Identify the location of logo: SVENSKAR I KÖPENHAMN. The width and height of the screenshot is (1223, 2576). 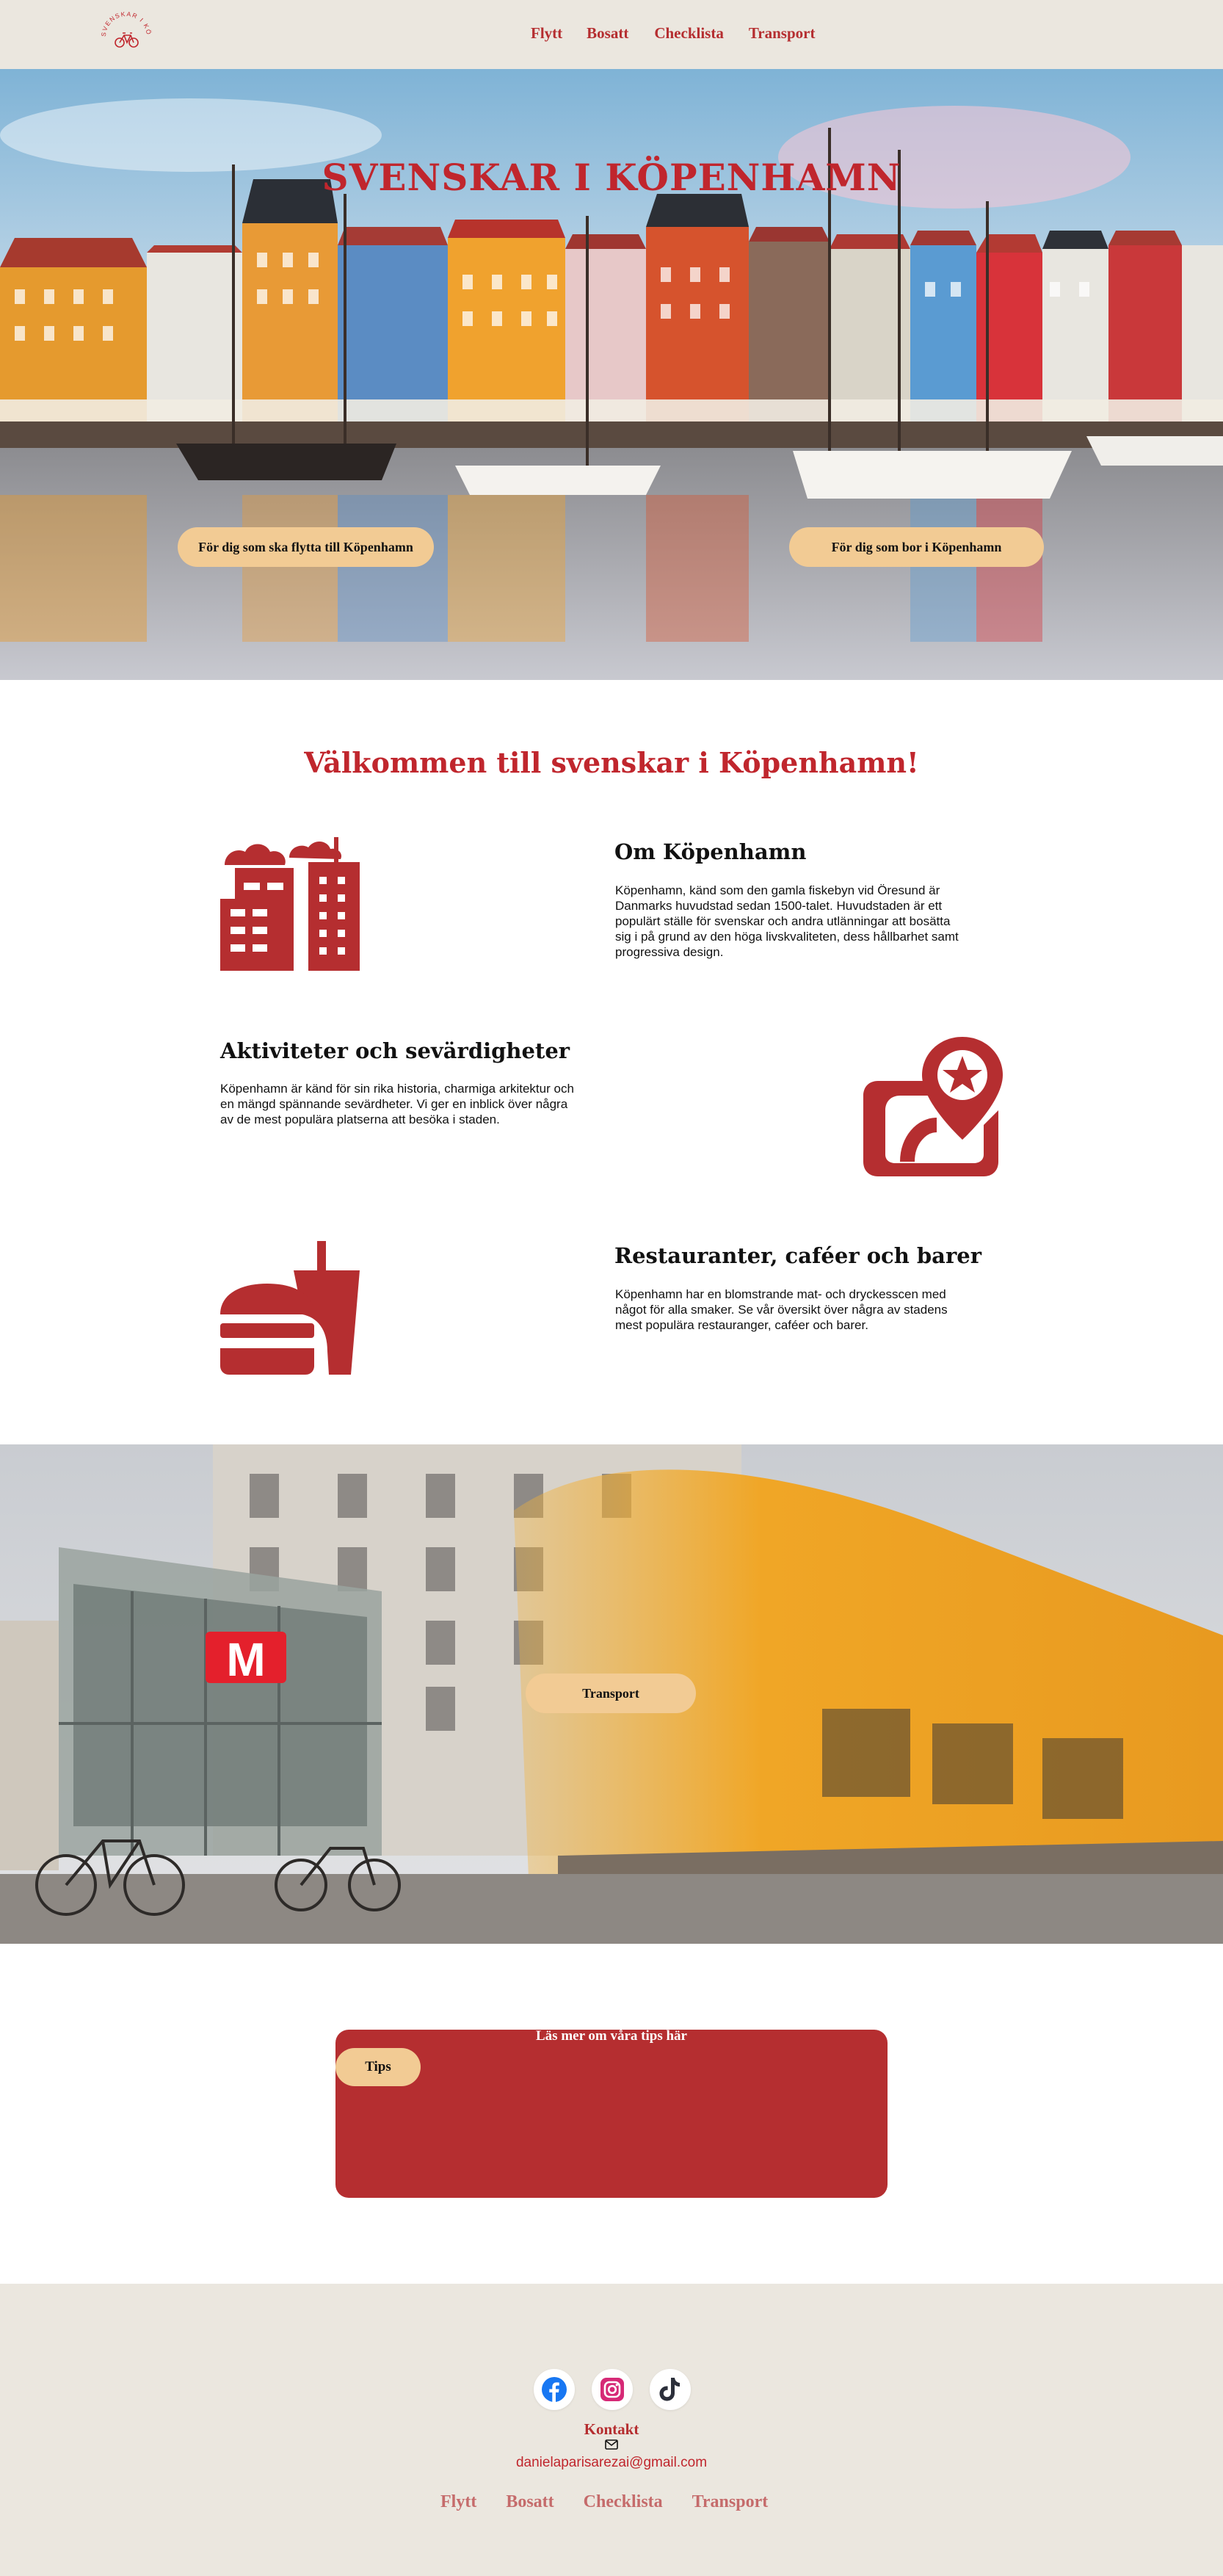
(126, 36).